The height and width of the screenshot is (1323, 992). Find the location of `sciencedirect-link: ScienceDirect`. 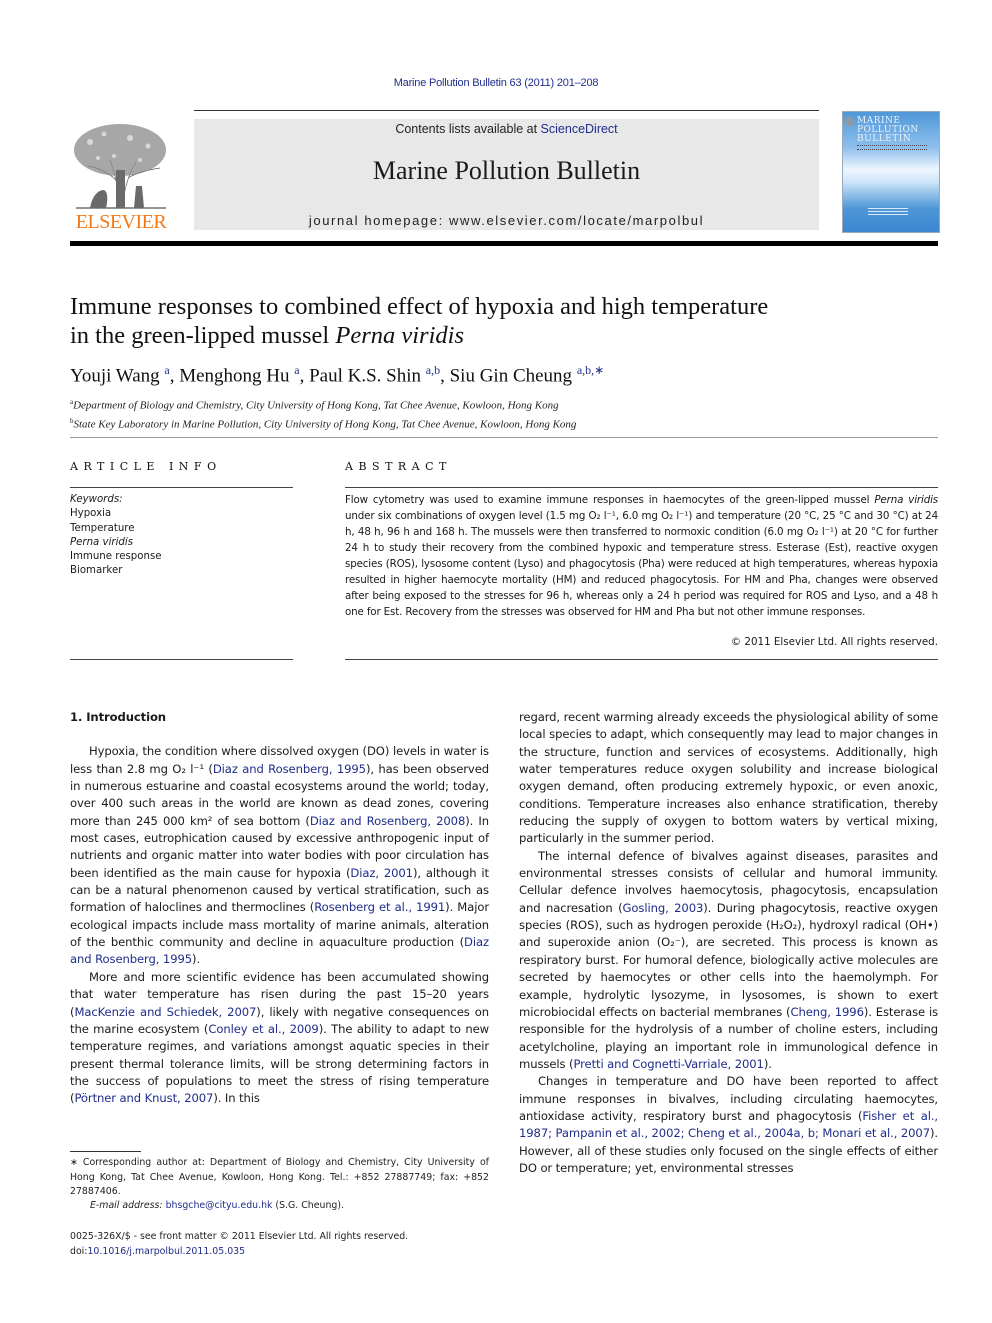

sciencedirect-link: ScienceDirect is located at coordinates (579, 129).